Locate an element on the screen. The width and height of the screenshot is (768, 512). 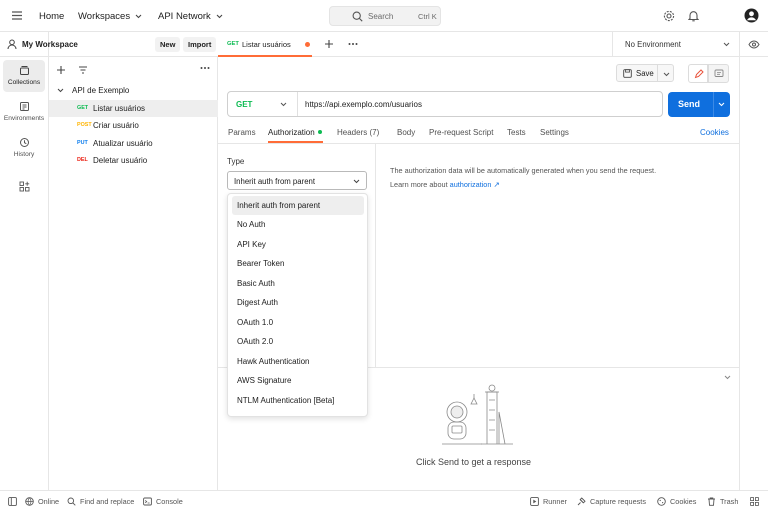
dropdown-option: NTLM Authentication [Beta] is located at coordinates (298, 400).